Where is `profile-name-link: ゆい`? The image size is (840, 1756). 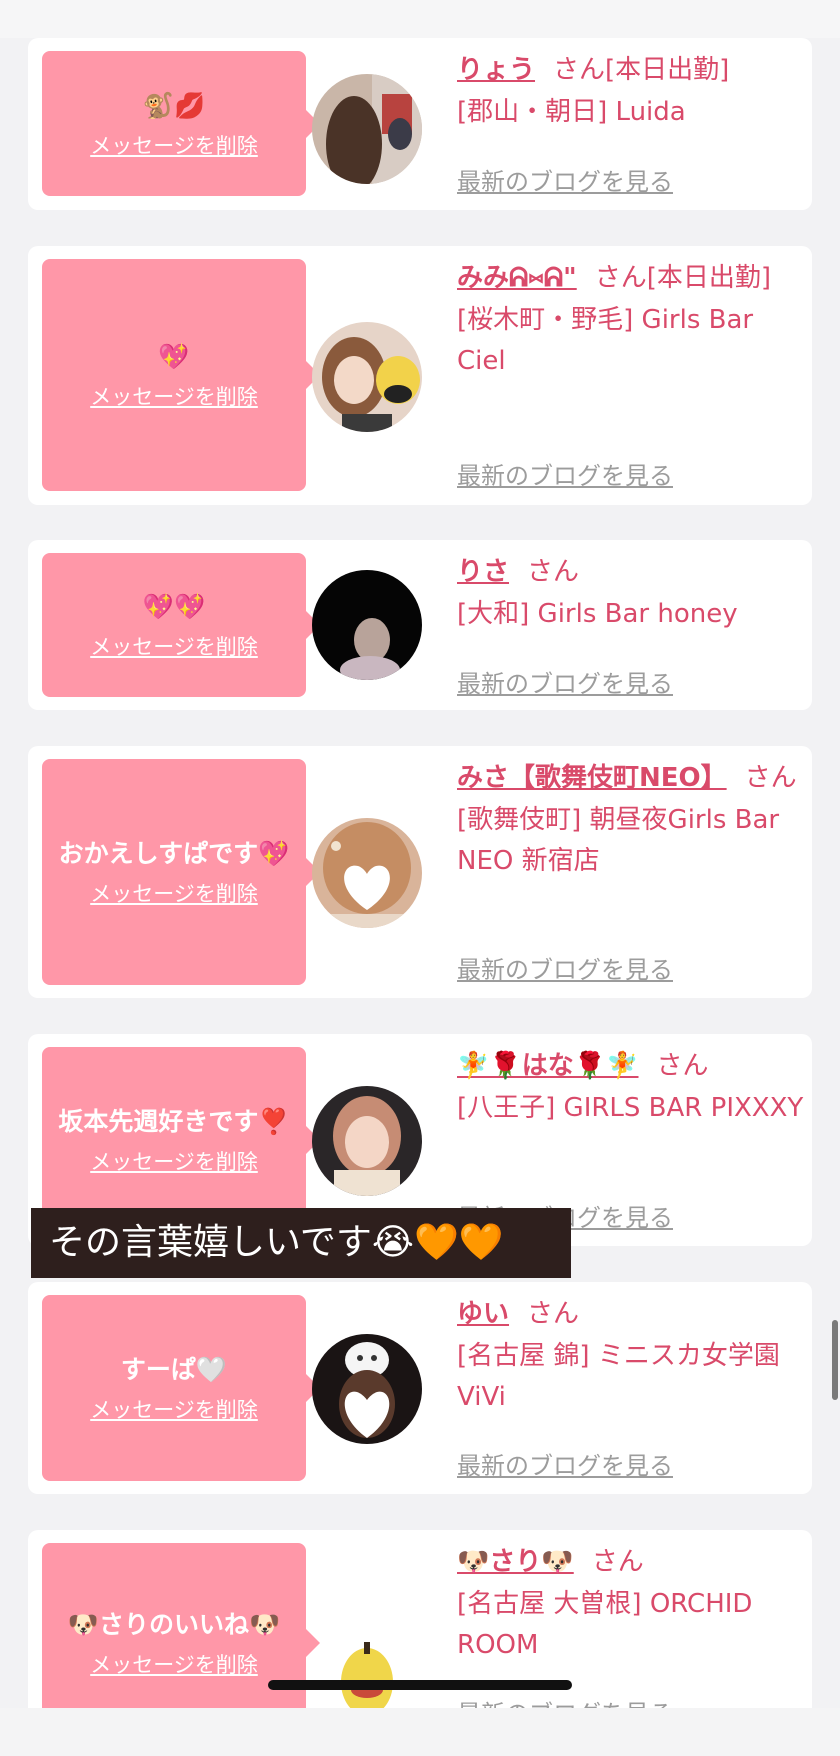
profile-name-link: ゆい is located at coordinates (483, 1314).